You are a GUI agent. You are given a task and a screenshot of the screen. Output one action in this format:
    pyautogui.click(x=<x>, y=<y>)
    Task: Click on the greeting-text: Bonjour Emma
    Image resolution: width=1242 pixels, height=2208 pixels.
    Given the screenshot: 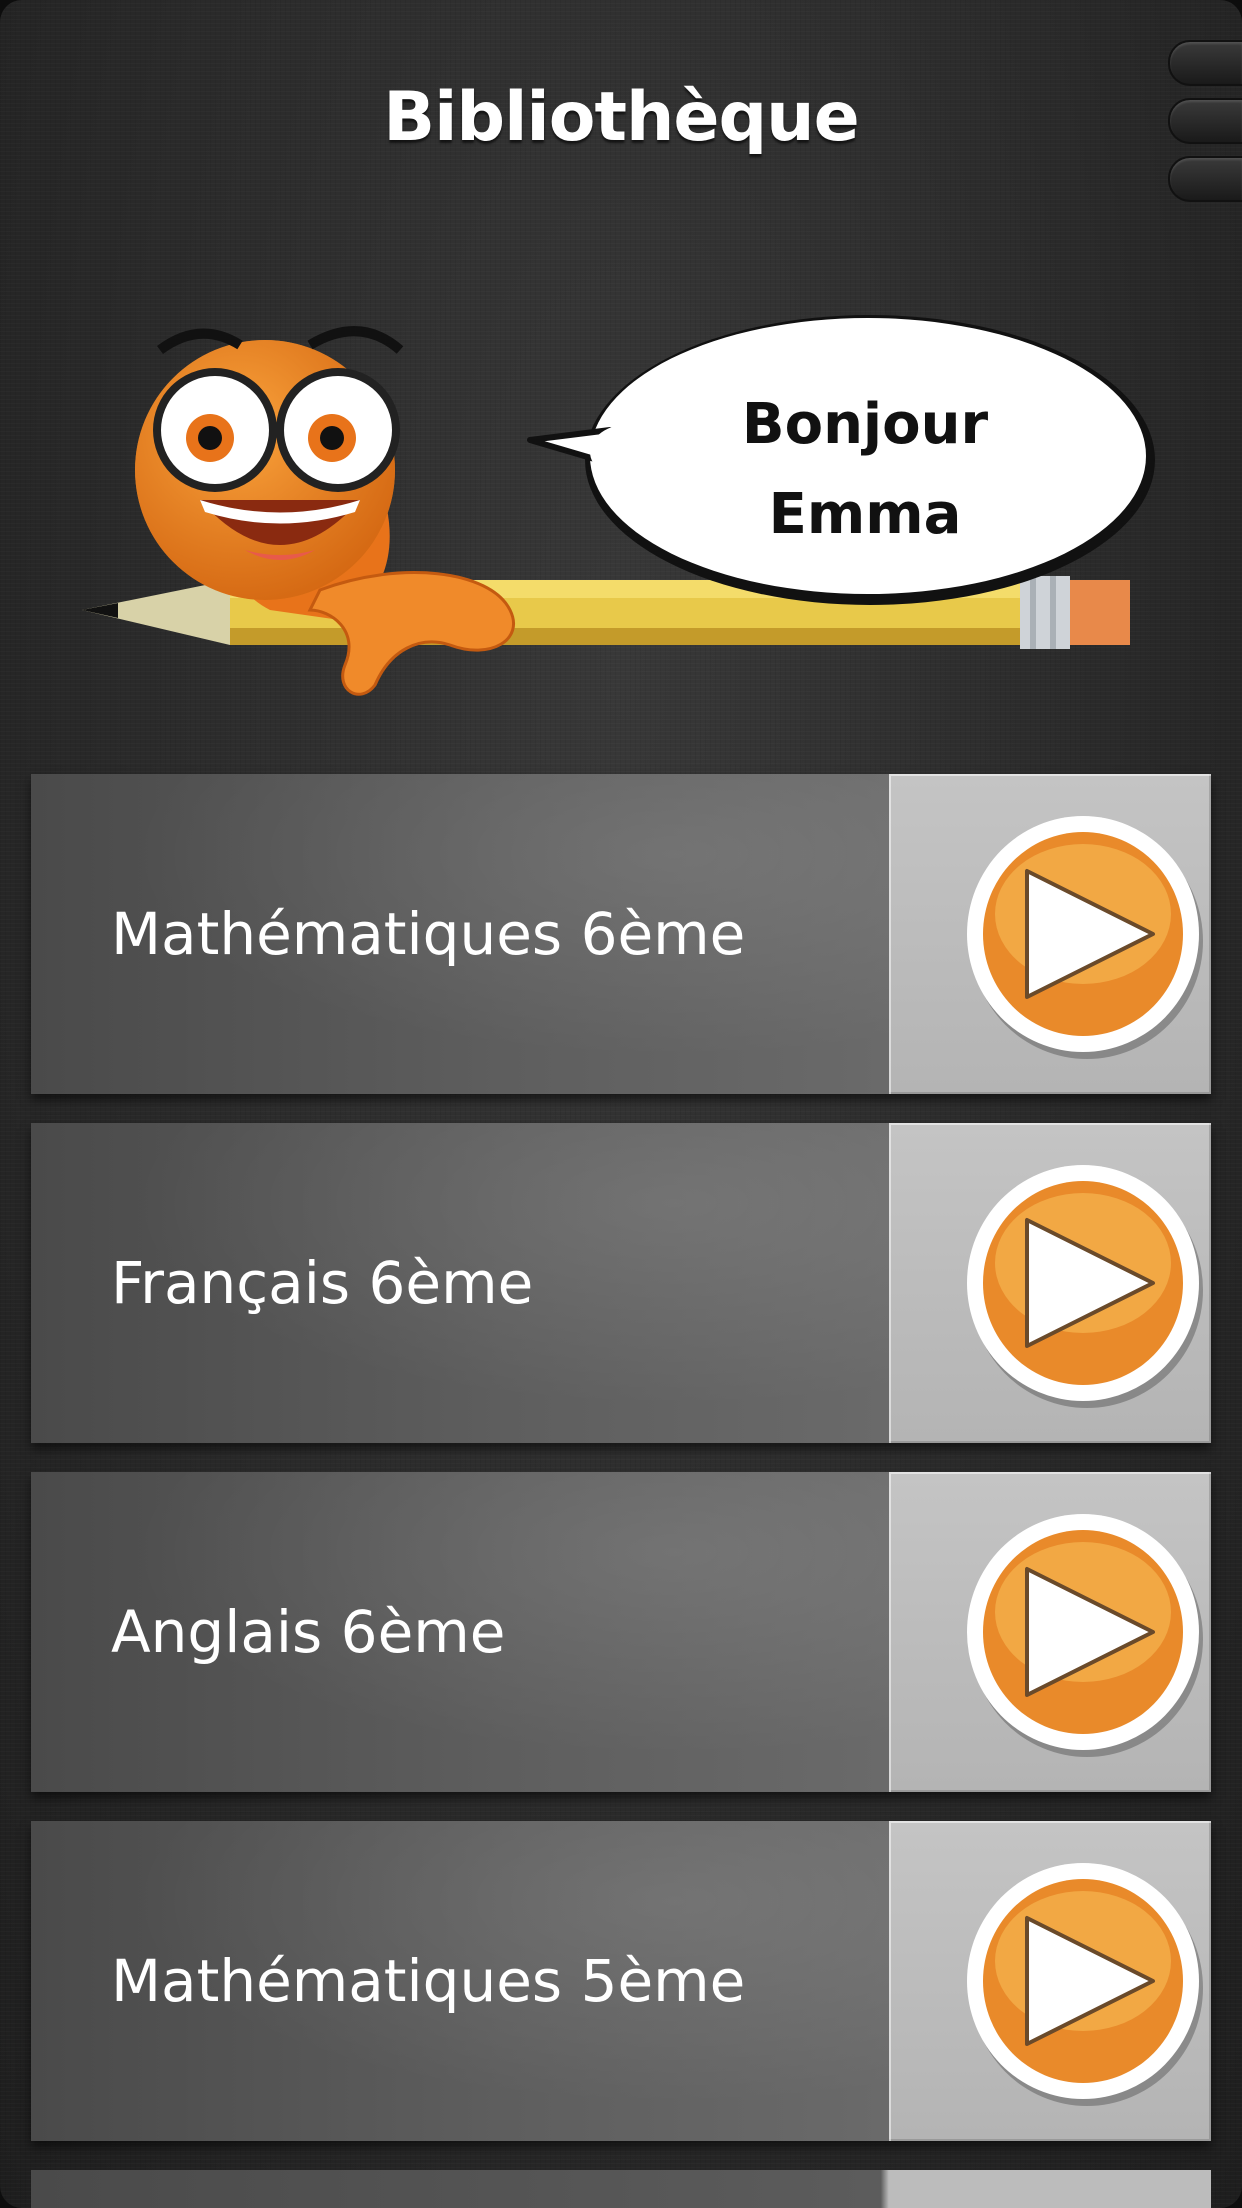 What is the action you would take?
    pyautogui.click(x=865, y=470)
    